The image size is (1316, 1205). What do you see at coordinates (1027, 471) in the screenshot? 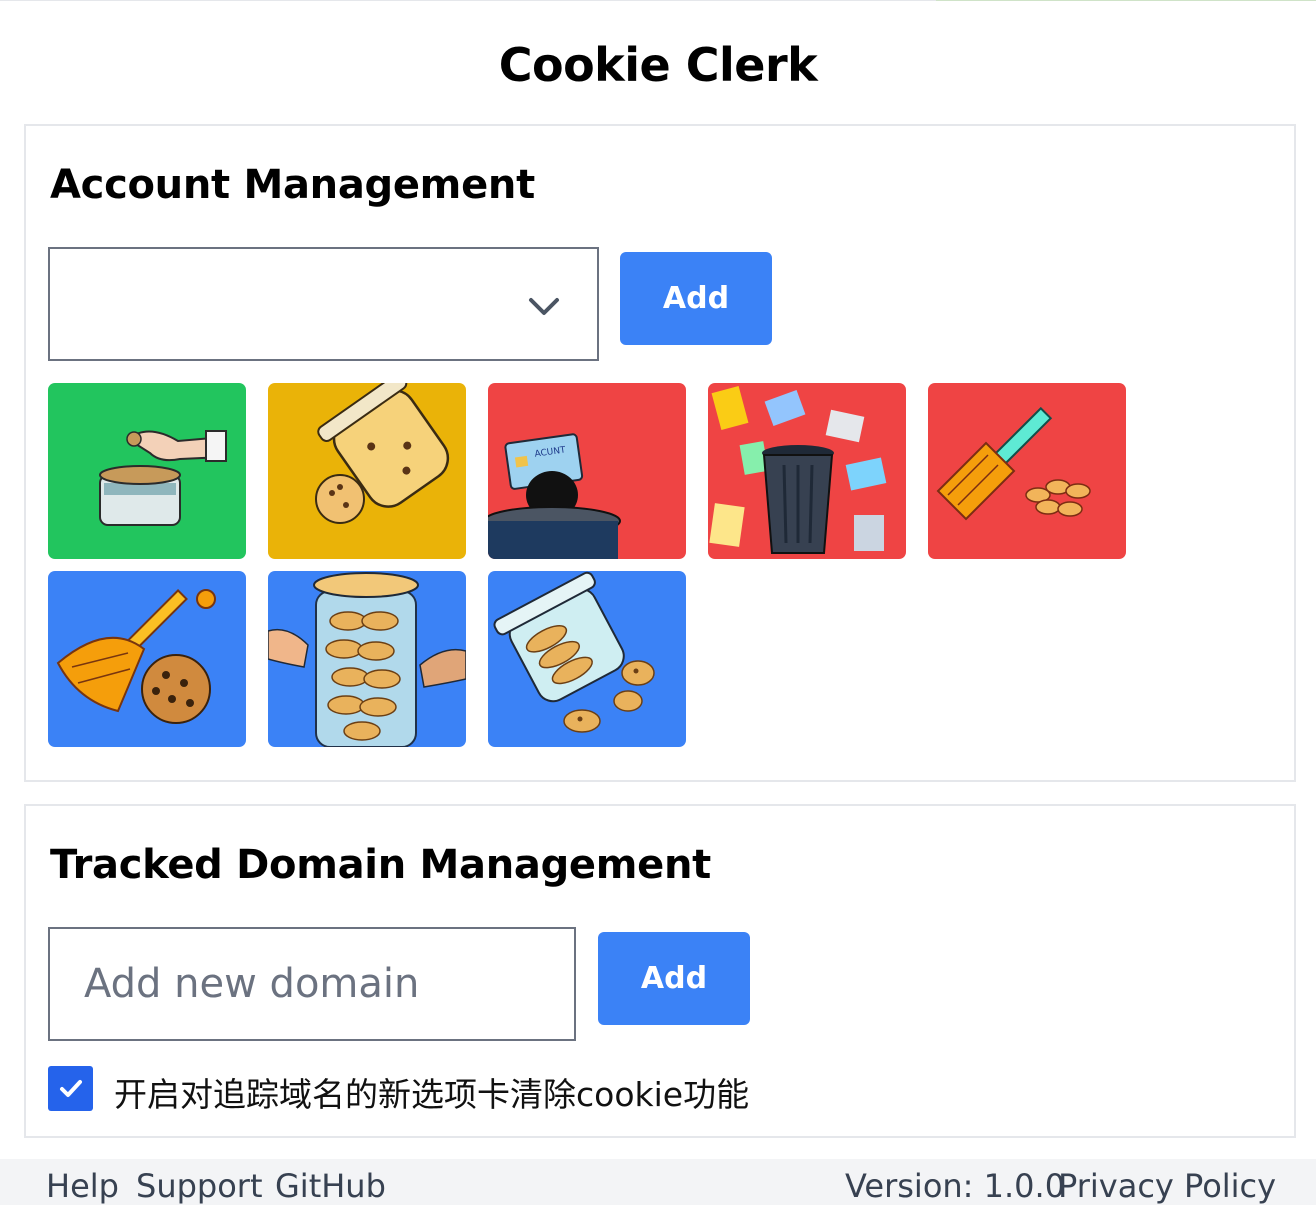
I see `broom-cookies-icon` at bounding box center [1027, 471].